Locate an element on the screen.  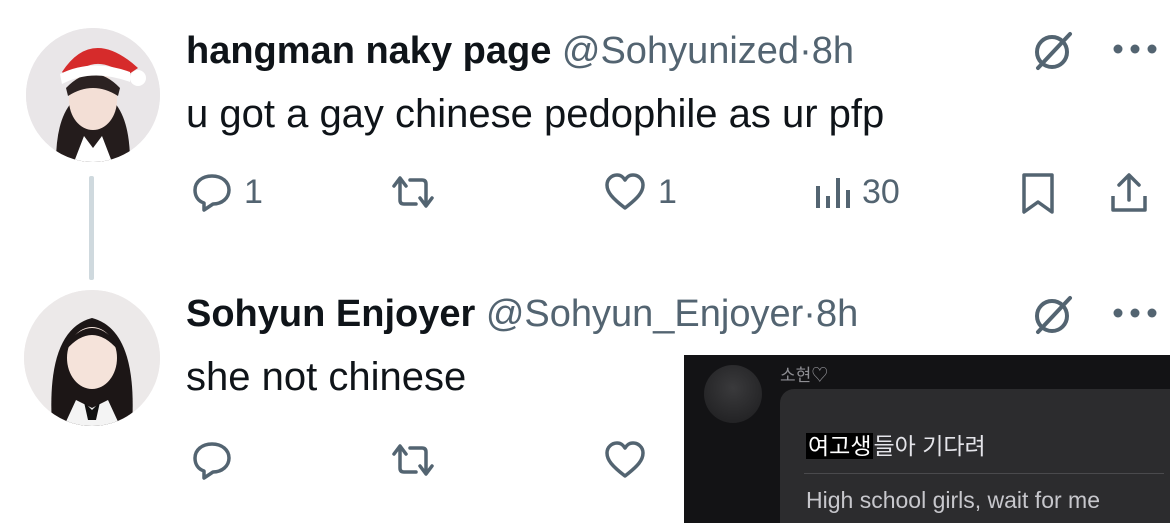
like-button: 1 is located at coordinates (639, 192).